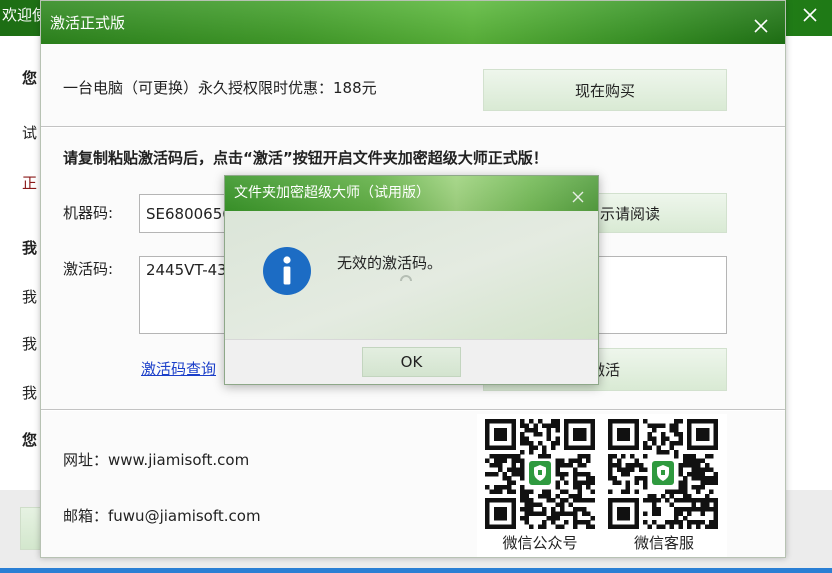 This screenshot has width=832, height=573. What do you see at coordinates (287, 271) in the screenshot?
I see `info-icon` at bounding box center [287, 271].